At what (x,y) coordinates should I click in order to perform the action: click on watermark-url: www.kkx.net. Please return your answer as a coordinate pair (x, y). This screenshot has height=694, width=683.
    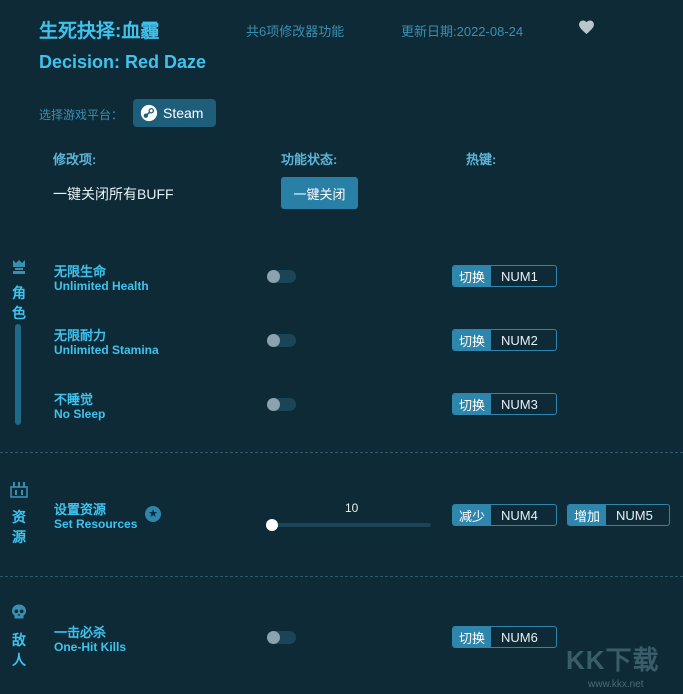
    Looking at the image, I should click on (616, 684).